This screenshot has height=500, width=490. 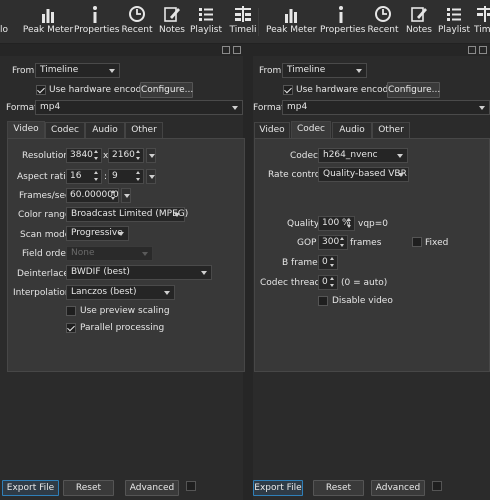 What do you see at coordinates (304, 156) in the screenshot?
I see `codec-label: Codec` at bounding box center [304, 156].